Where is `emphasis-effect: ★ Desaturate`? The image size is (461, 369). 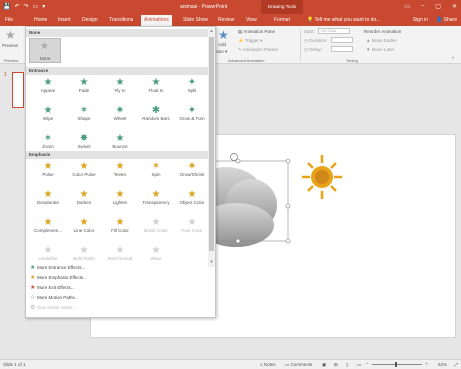 emphasis-effect: ★ Desaturate is located at coordinates (48, 197).